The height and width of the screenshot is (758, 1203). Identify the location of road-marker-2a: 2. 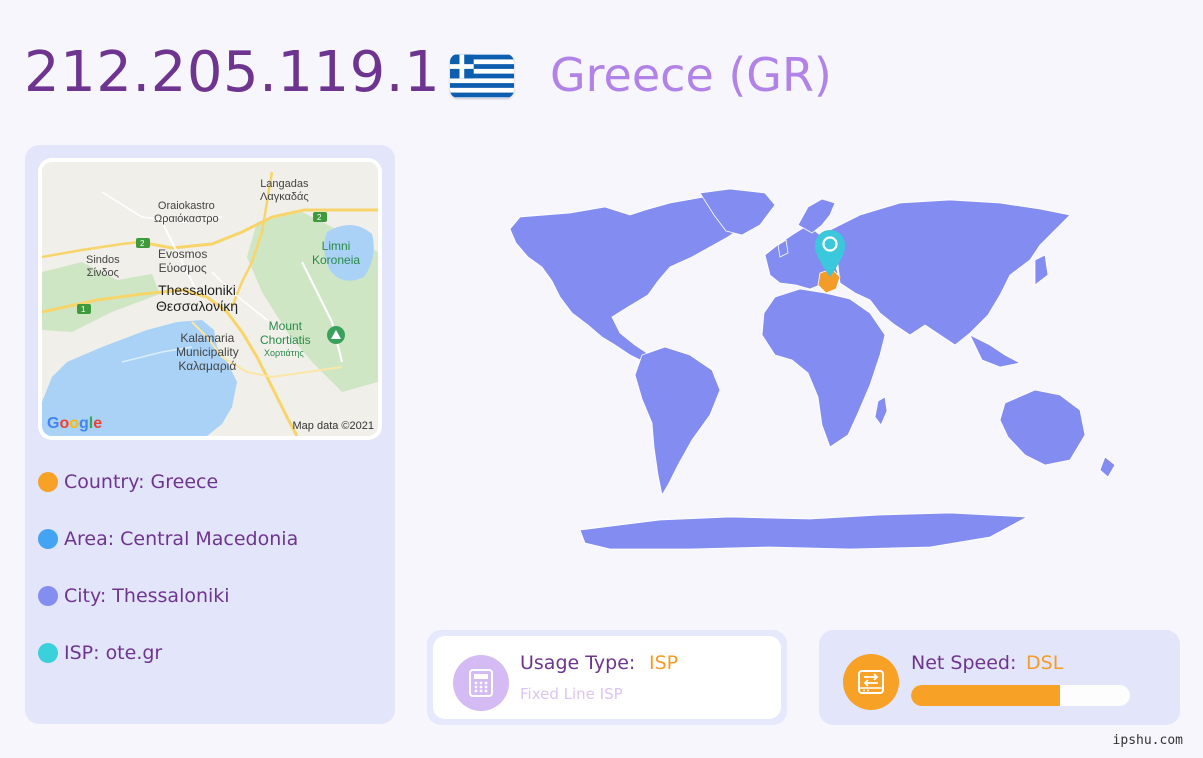
(142, 243).